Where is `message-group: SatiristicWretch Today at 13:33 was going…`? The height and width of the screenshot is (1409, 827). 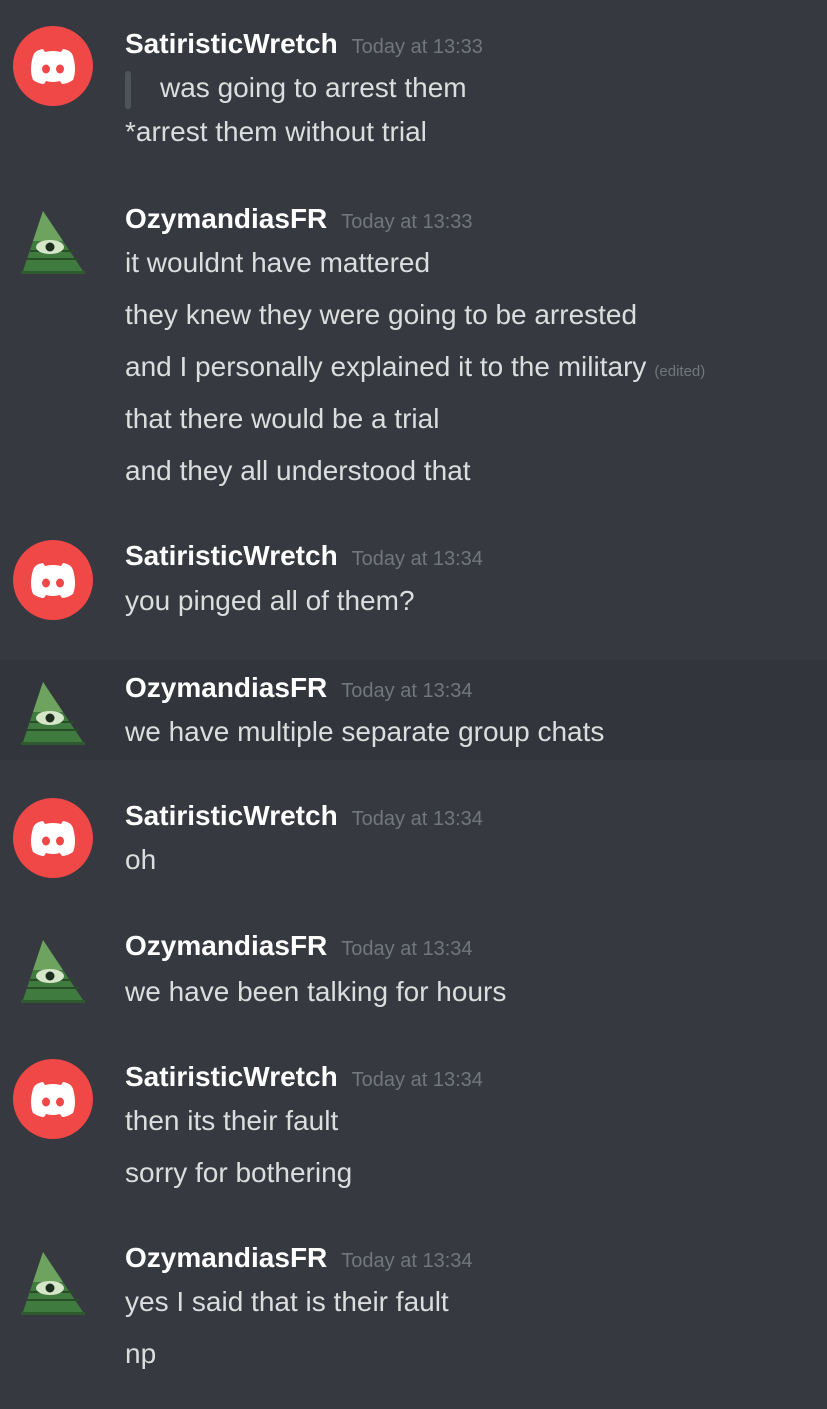 message-group: SatiristicWretch Today at 13:33 was going… is located at coordinates (413, 87).